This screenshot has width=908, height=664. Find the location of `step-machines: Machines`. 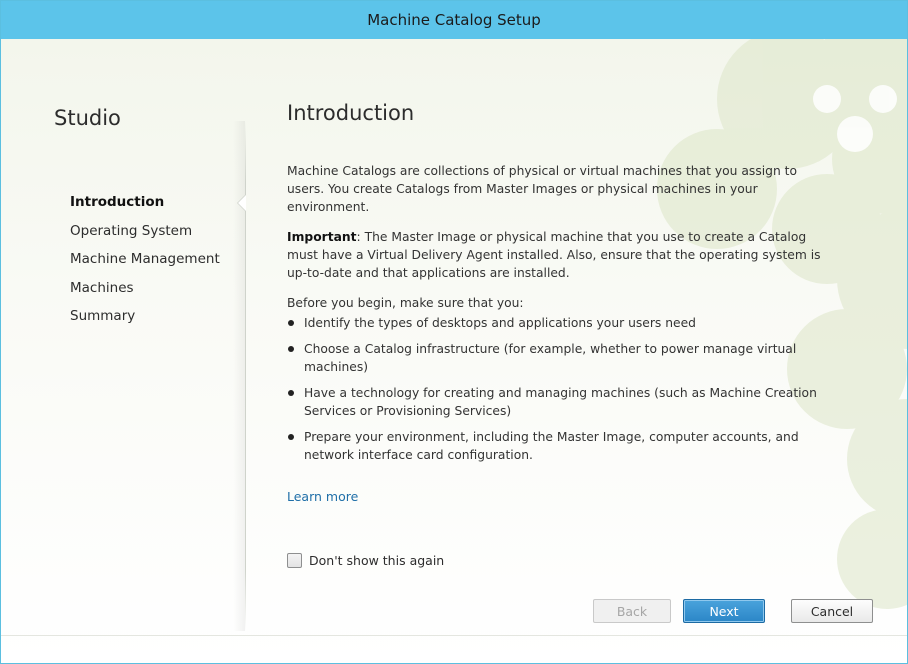

step-machines: Machines is located at coordinates (145, 293).